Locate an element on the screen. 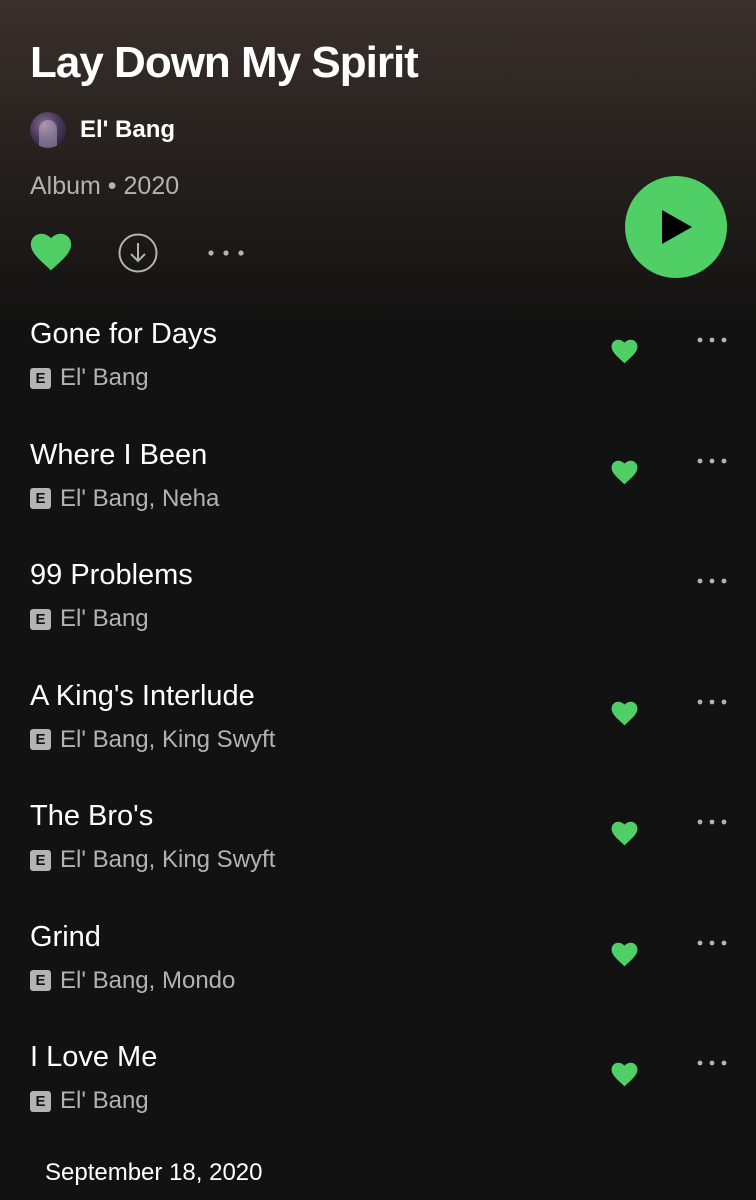 This screenshot has width=756, height=1200. track-subtitle: E El' Bang, Mondo is located at coordinates (132, 981).